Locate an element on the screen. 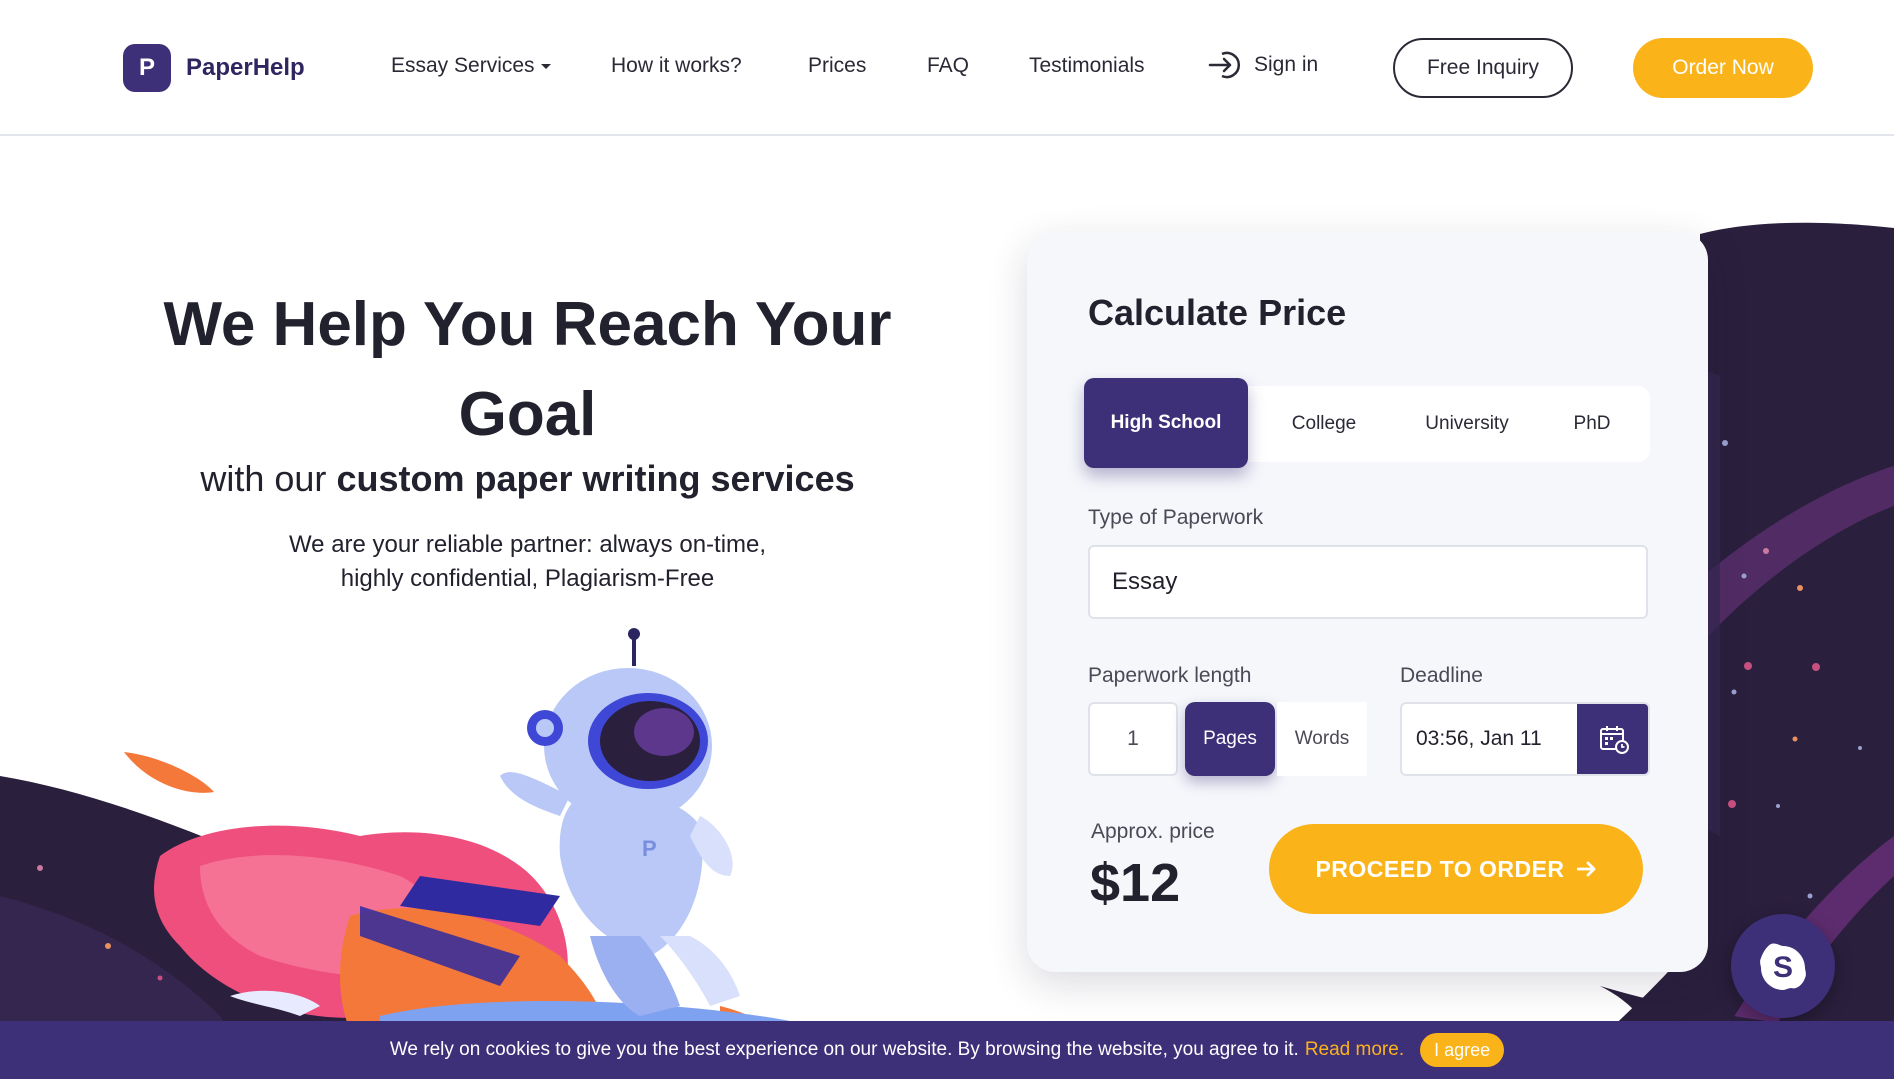 This screenshot has height=1079, width=1894. length-input: 1 is located at coordinates (1133, 739).